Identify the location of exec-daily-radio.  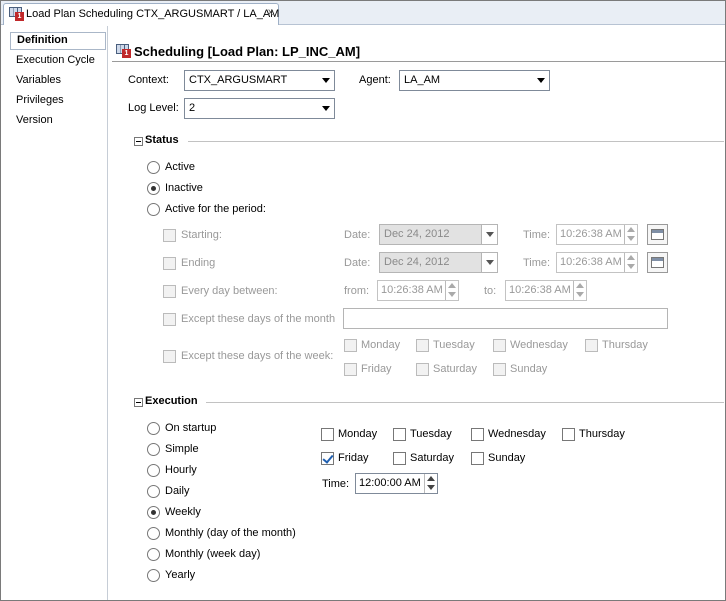
(153, 491).